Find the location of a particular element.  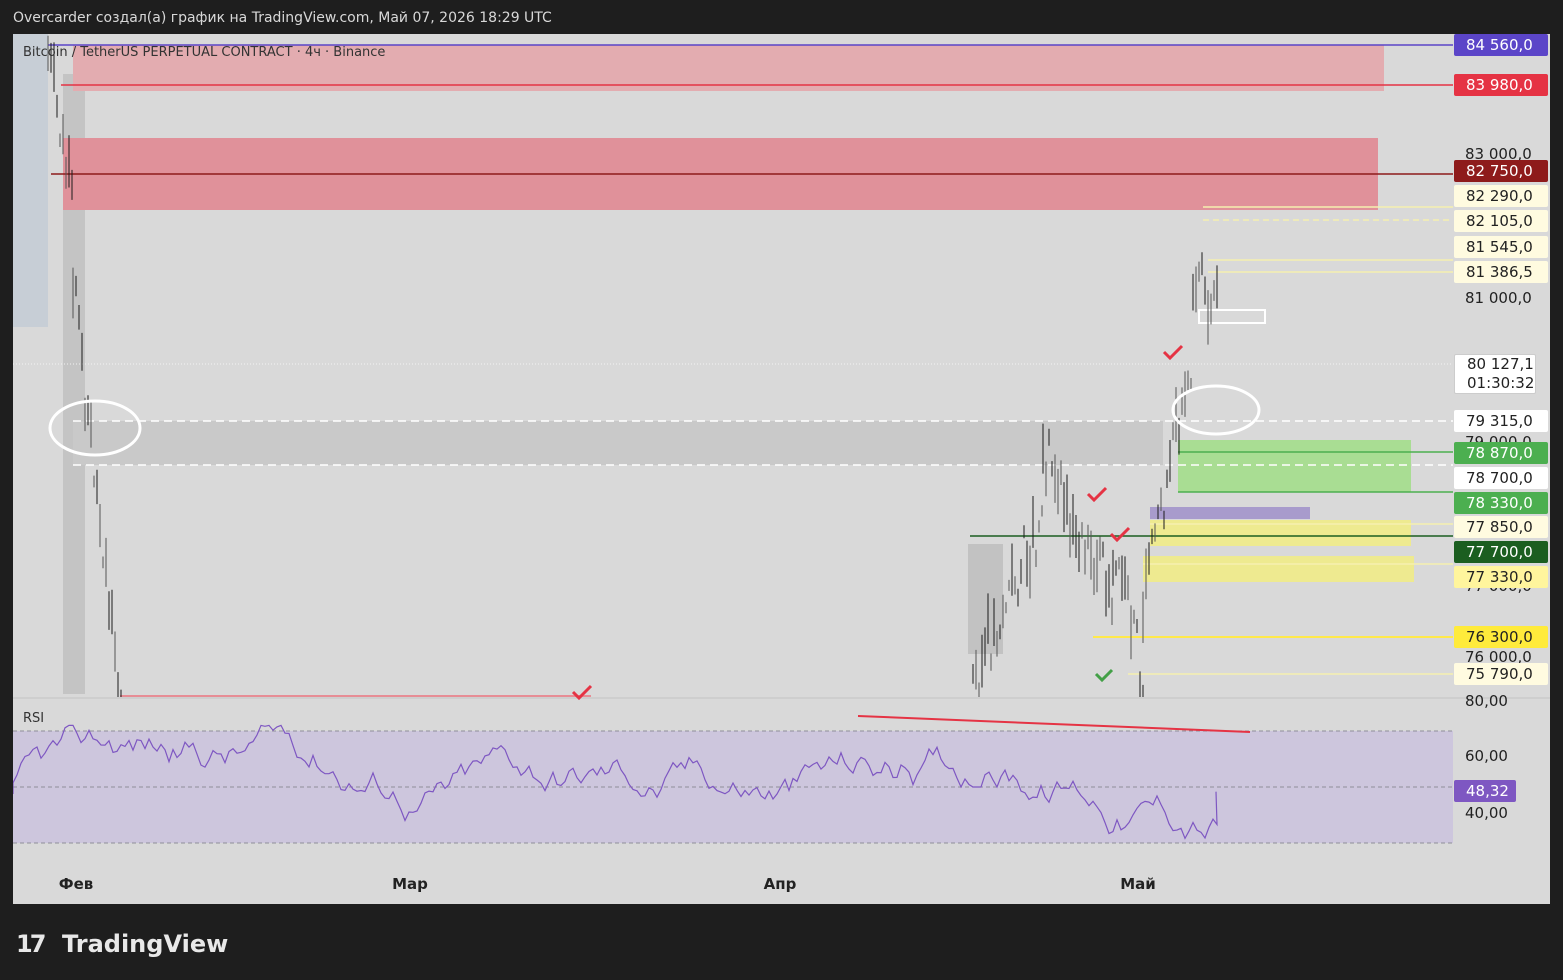

annotation-circle-right is located at coordinates (1216, 410).